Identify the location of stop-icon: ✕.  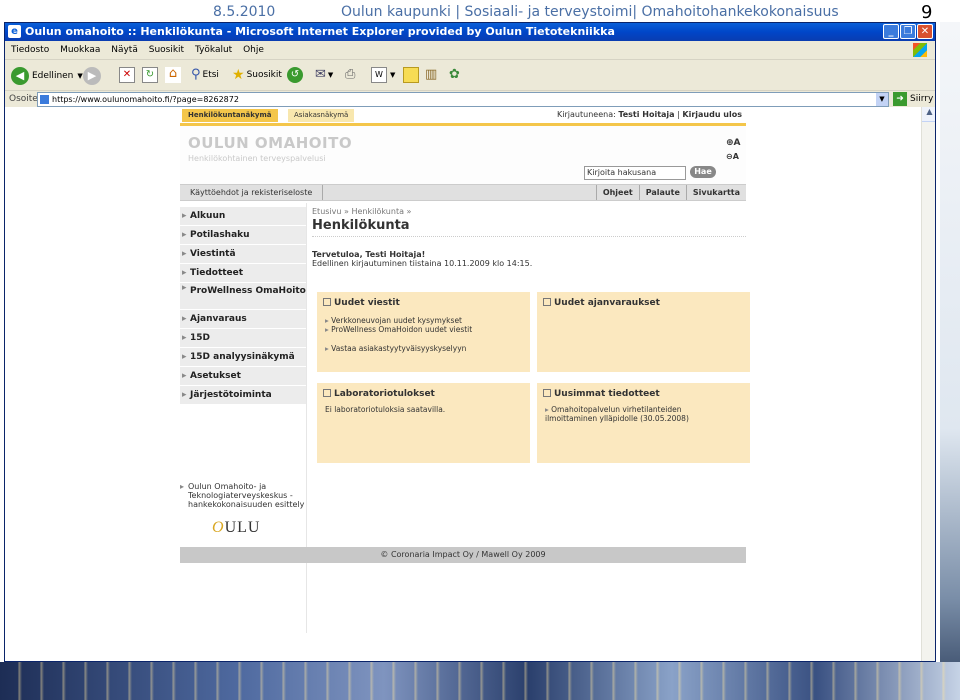
(127, 75).